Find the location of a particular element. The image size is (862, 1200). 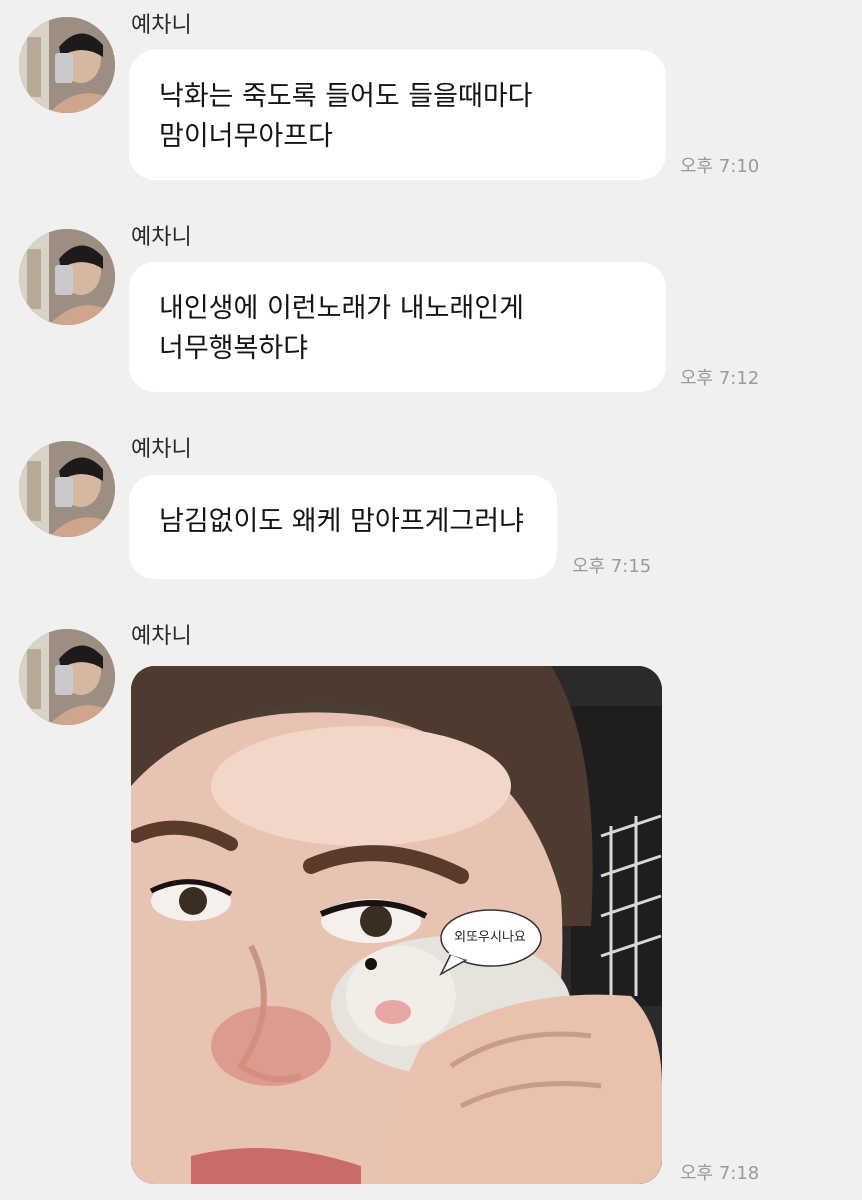

timestamp: 오후 7:12 is located at coordinates (720, 378).